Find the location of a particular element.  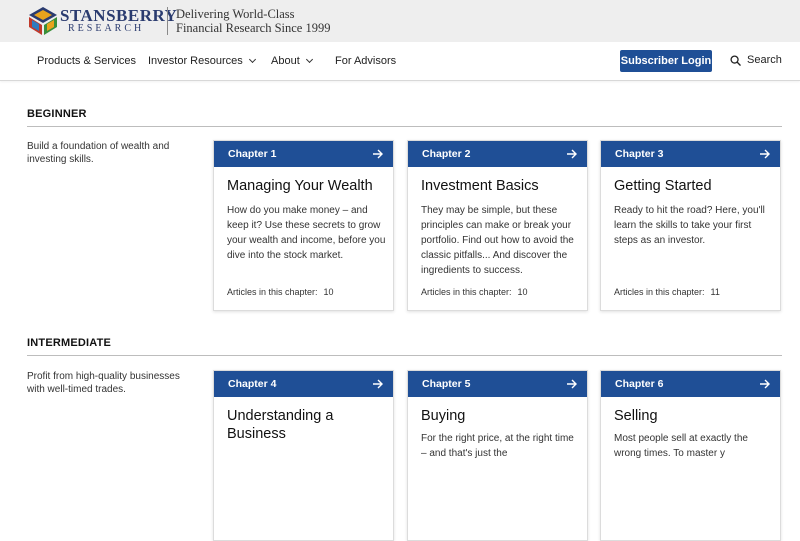

chapter-label: Chapter 6 is located at coordinates (639, 384).